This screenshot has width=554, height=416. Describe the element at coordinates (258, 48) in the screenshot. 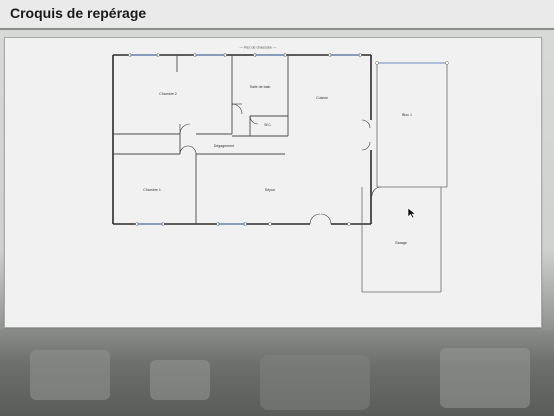

I see `level-label: — Rez de chaussée —` at that location.